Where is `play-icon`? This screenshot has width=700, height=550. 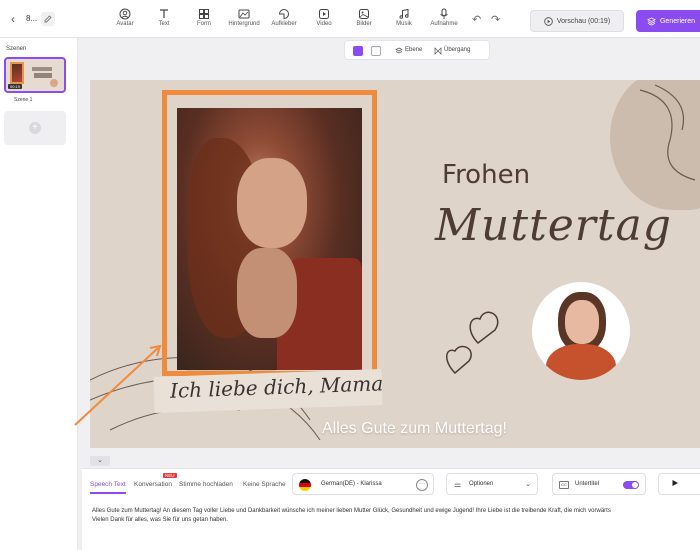 play-icon is located at coordinates (675, 483).